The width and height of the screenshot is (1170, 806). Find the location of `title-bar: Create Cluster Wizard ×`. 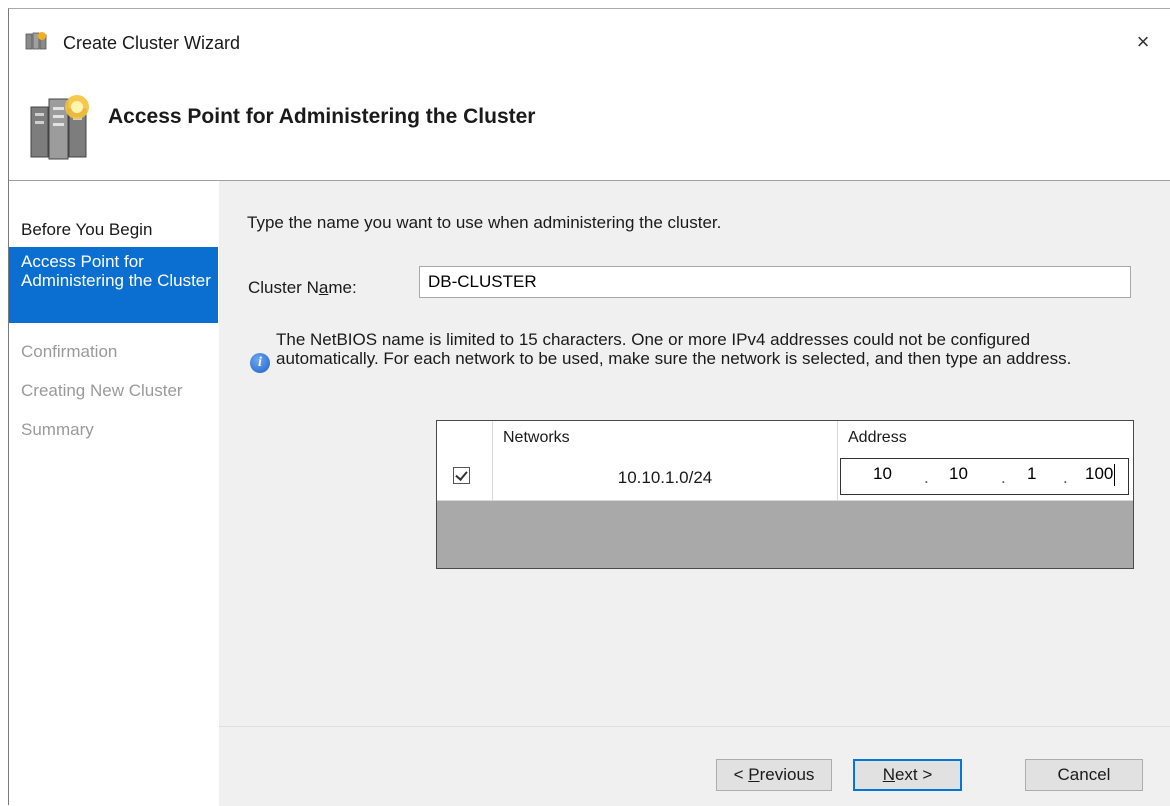

title-bar: Create Cluster Wizard × is located at coordinates (589, 41).